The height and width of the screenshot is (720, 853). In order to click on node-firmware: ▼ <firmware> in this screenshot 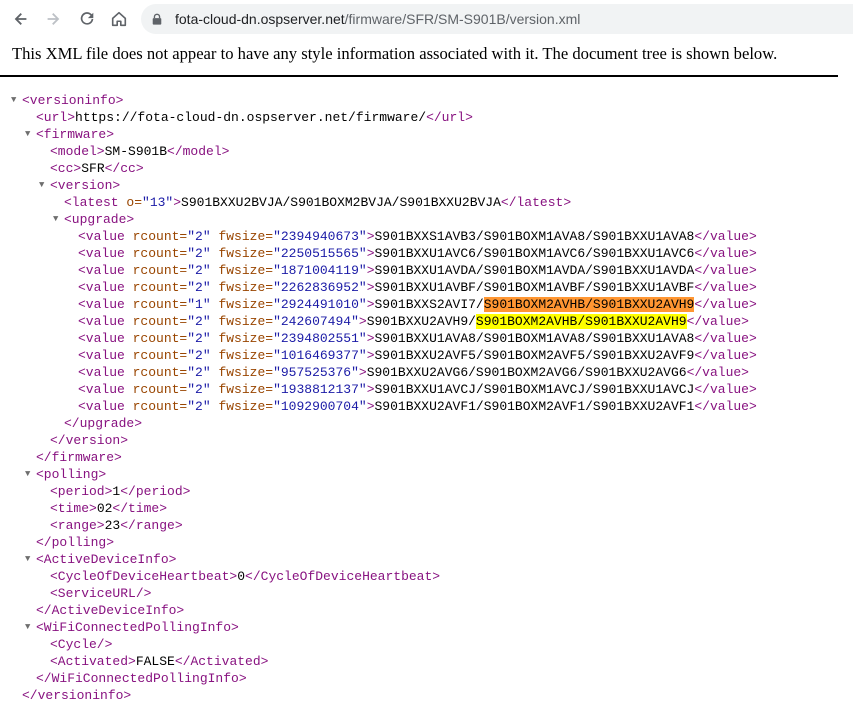, I will do `click(378, 134)`.